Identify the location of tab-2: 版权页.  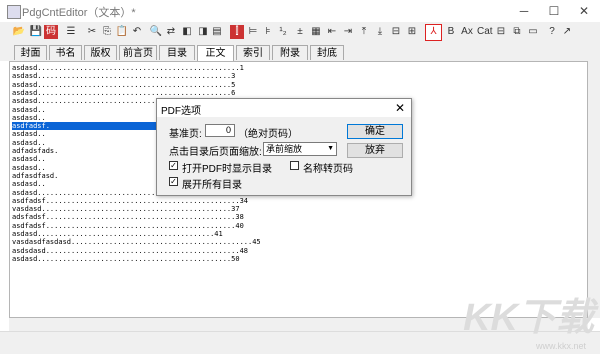
(100, 59).